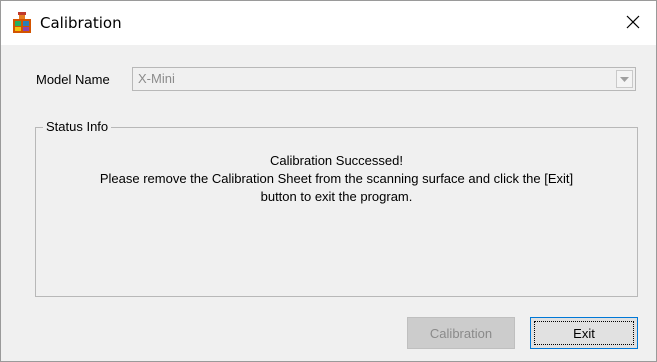  Describe the element at coordinates (73, 79) in the screenshot. I see `model-name-label: Model Name` at that location.